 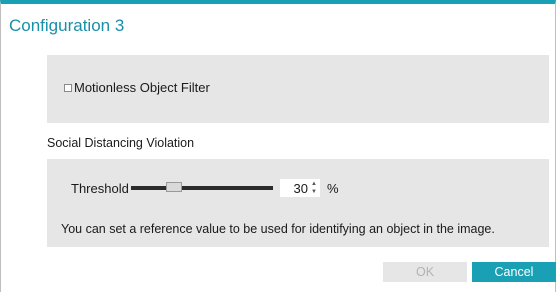 What do you see at coordinates (514, 272) in the screenshot?
I see `cancel-button: Cancel` at bounding box center [514, 272].